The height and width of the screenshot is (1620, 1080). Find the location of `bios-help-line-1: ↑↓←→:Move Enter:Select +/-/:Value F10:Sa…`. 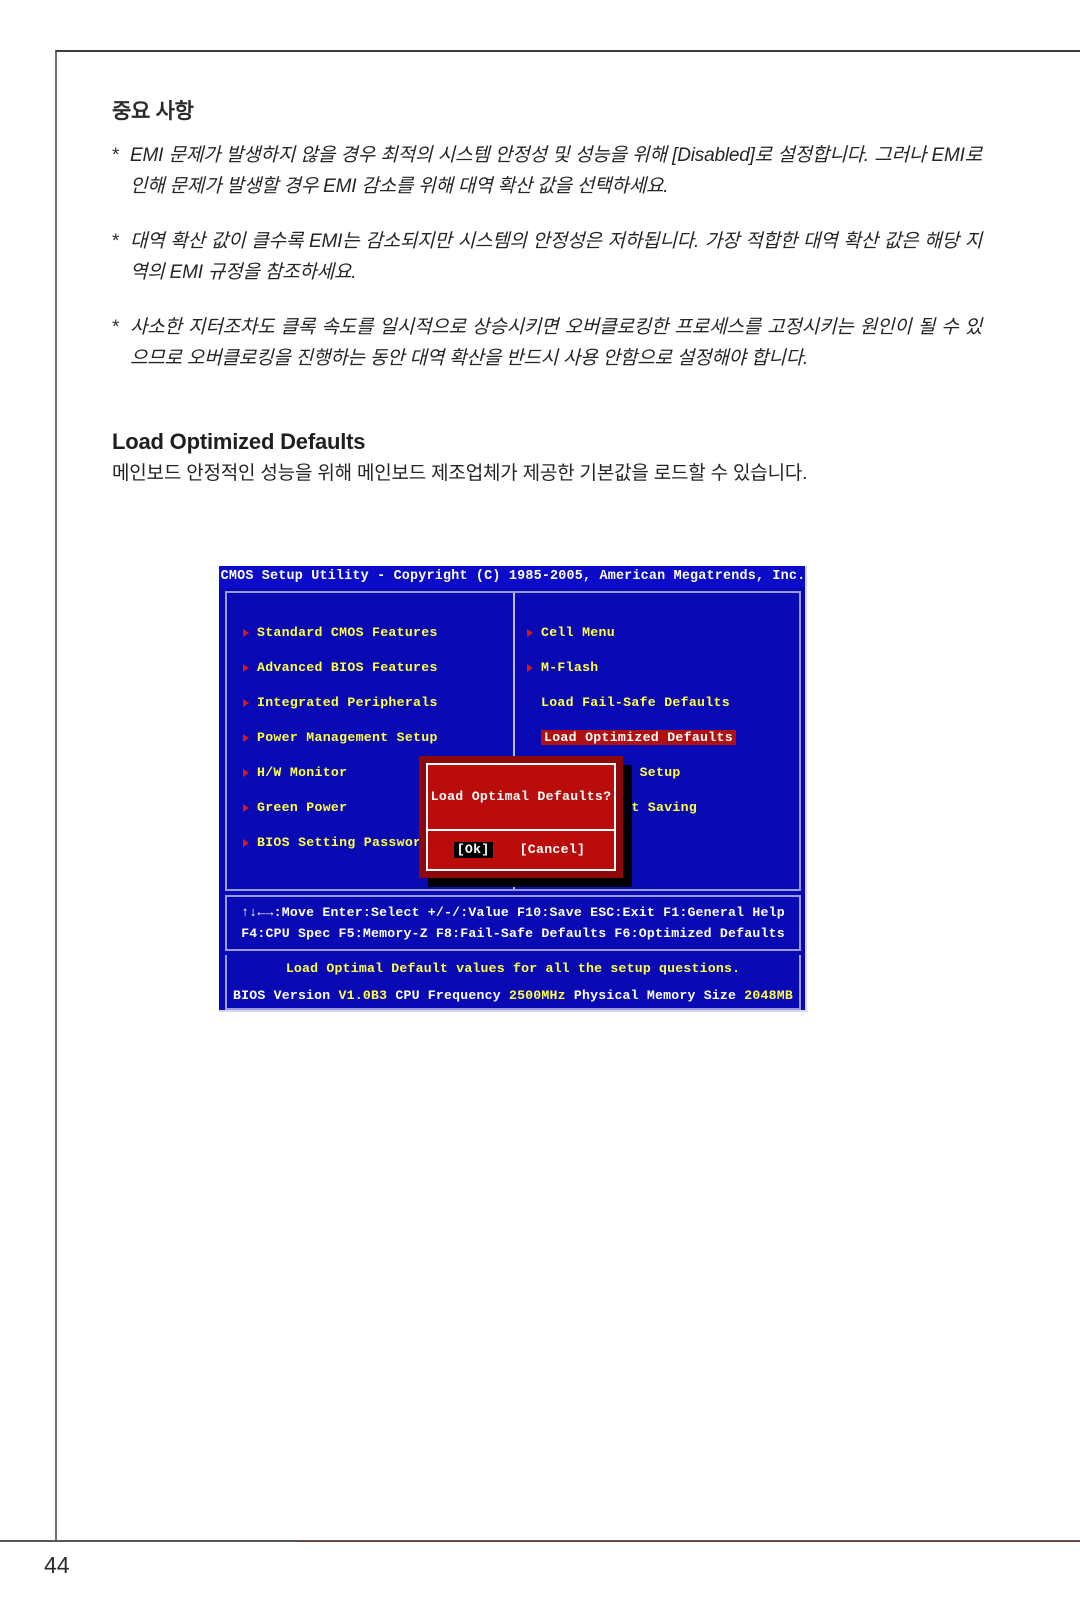

bios-help-line-1: ↑↓←→:Move Enter:Select +/-/:Value F10:Sa… is located at coordinates (513, 913).